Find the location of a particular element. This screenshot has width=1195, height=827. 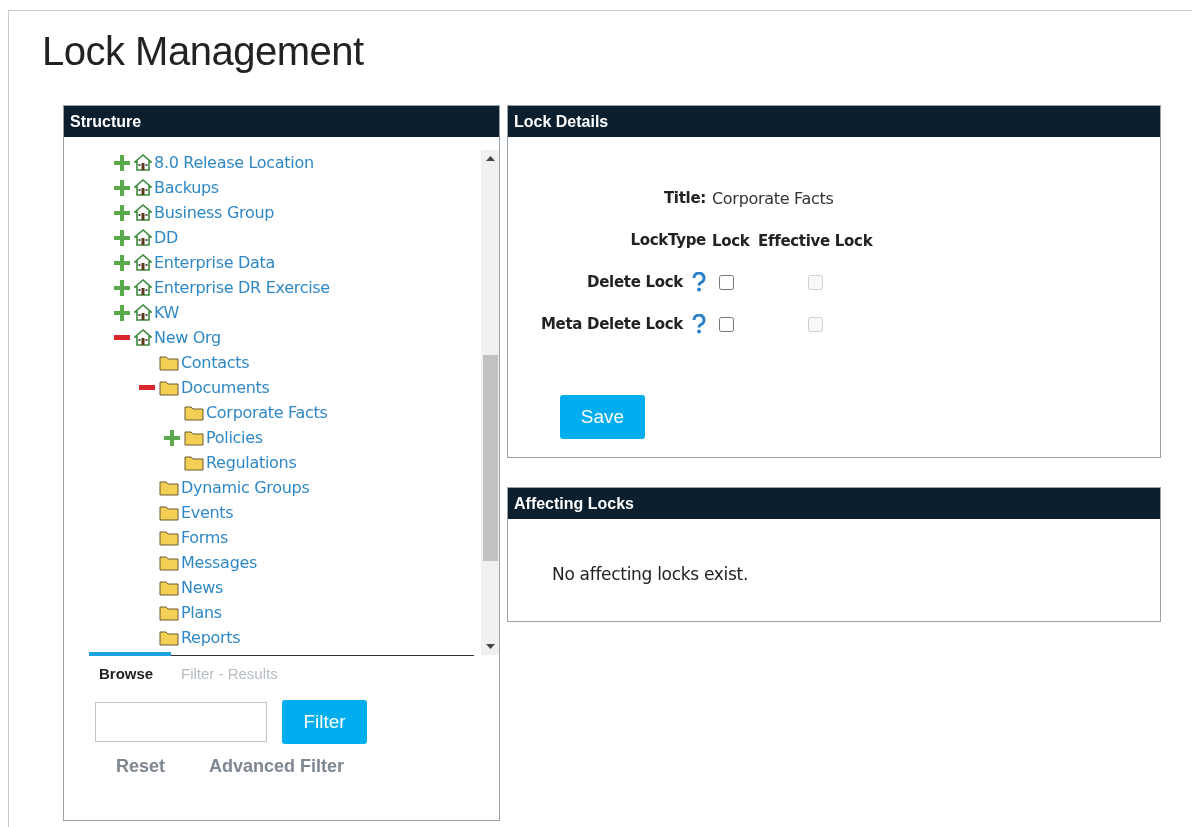

column-header: Lock is located at coordinates (731, 240).